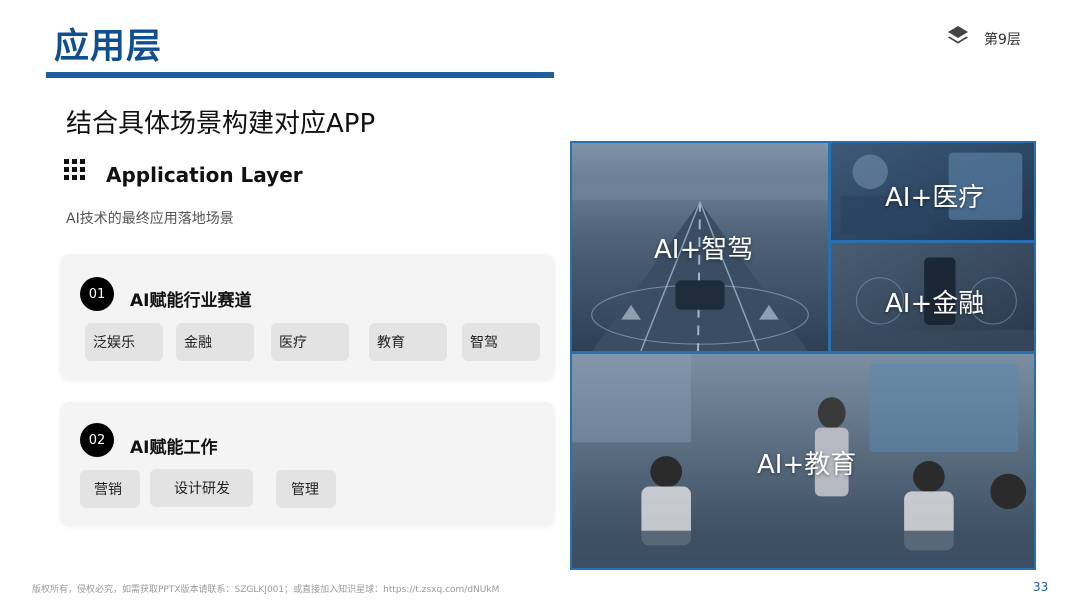  Describe the element at coordinates (201, 488) in the screenshot. I see `tag-chip: 设计研发` at that location.